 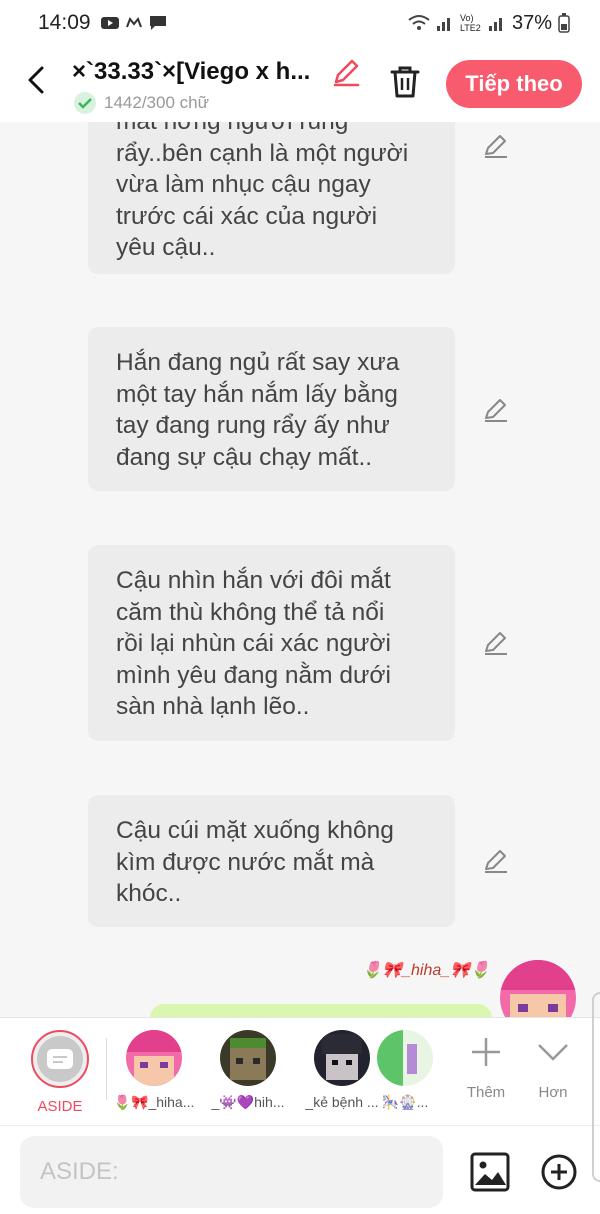 I want to click on gmail-icon, so click(x=133, y=22).